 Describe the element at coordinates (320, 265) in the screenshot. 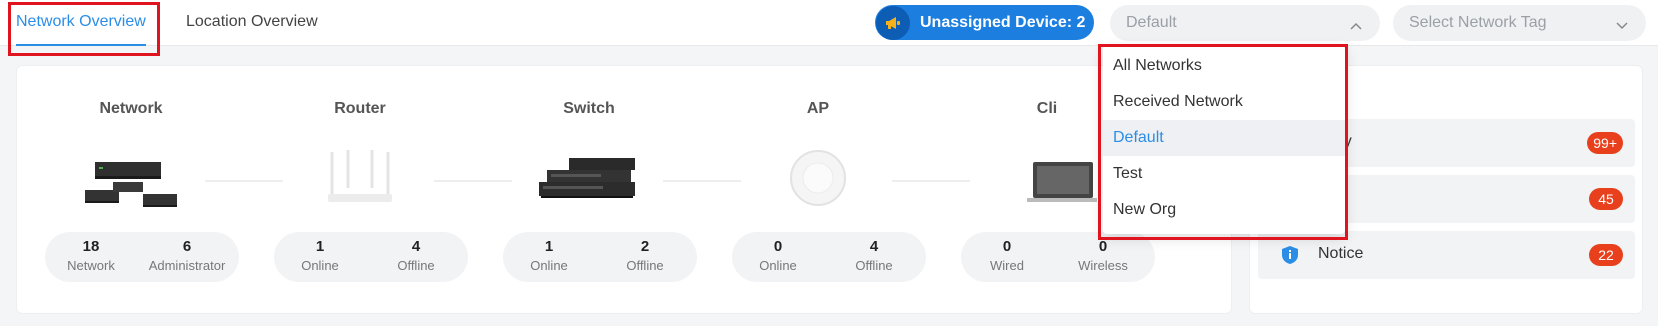

I see `router-online-label: Online` at that location.